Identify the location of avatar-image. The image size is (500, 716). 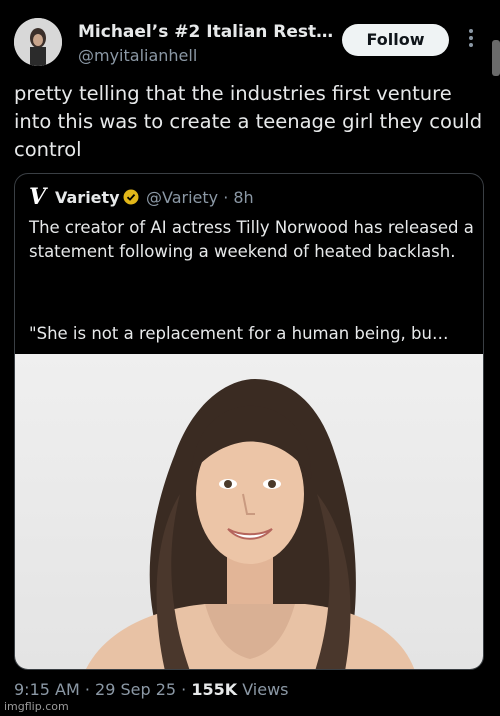
(38, 42).